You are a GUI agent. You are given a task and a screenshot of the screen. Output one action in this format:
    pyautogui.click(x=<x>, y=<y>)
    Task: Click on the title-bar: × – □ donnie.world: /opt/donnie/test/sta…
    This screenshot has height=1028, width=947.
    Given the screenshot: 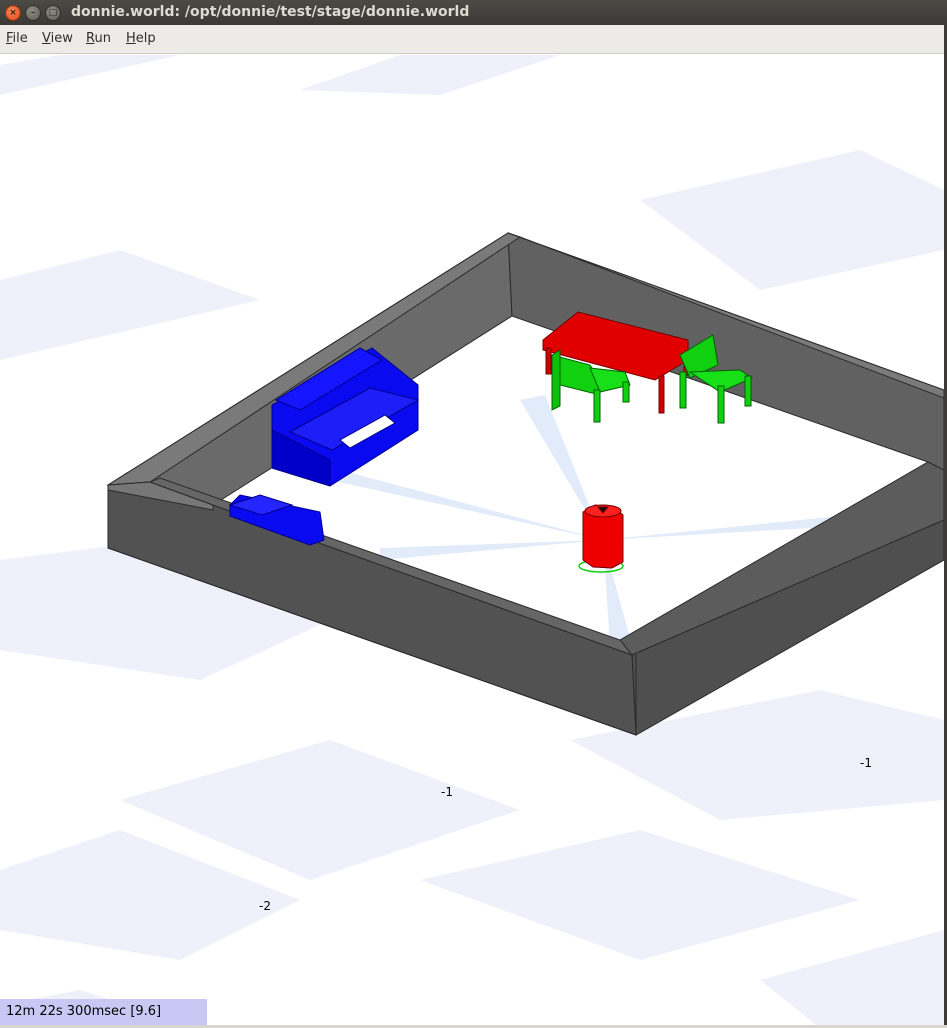 What is the action you would take?
    pyautogui.click(x=473, y=12)
    